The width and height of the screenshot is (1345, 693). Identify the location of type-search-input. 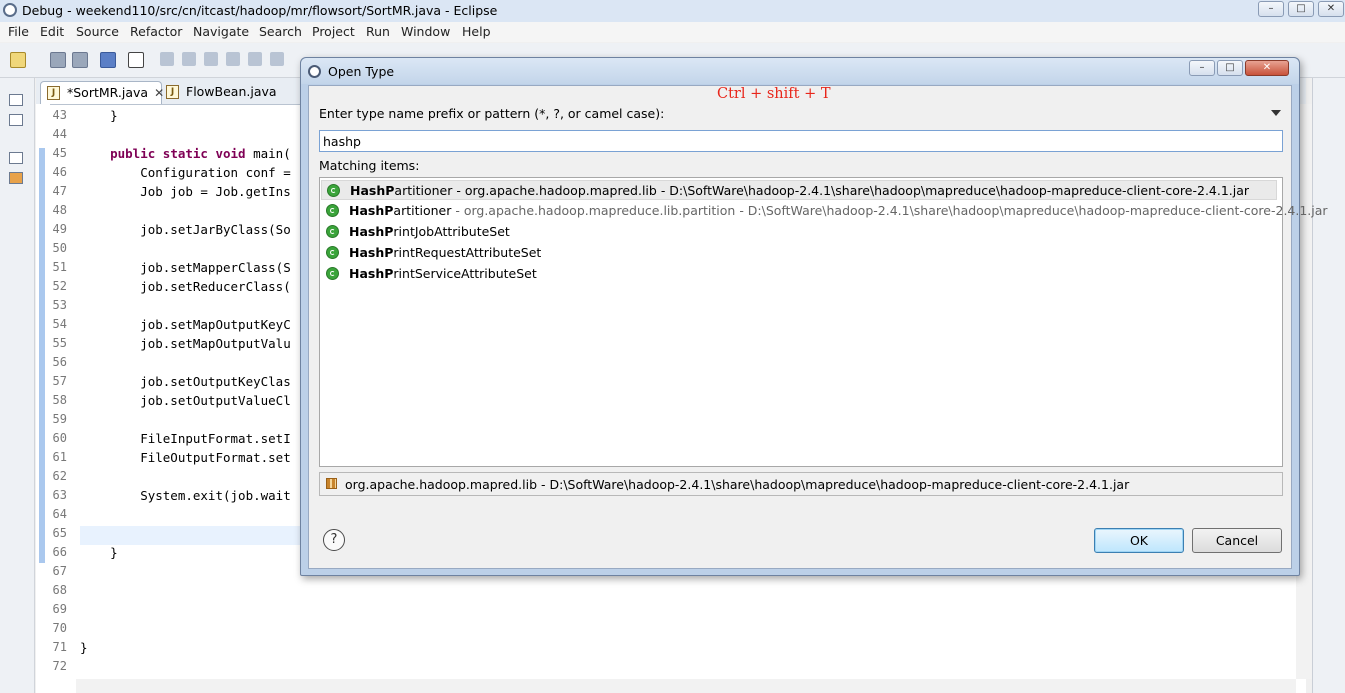
(801, 141).